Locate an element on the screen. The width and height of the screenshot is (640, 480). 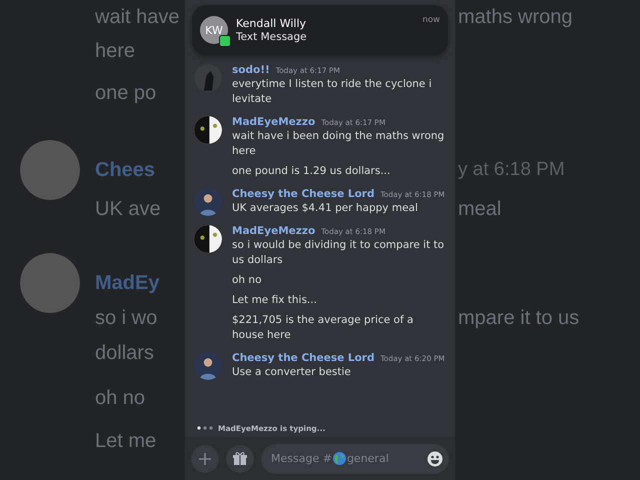
message-text: dollars is located at coordinates (124, 353).